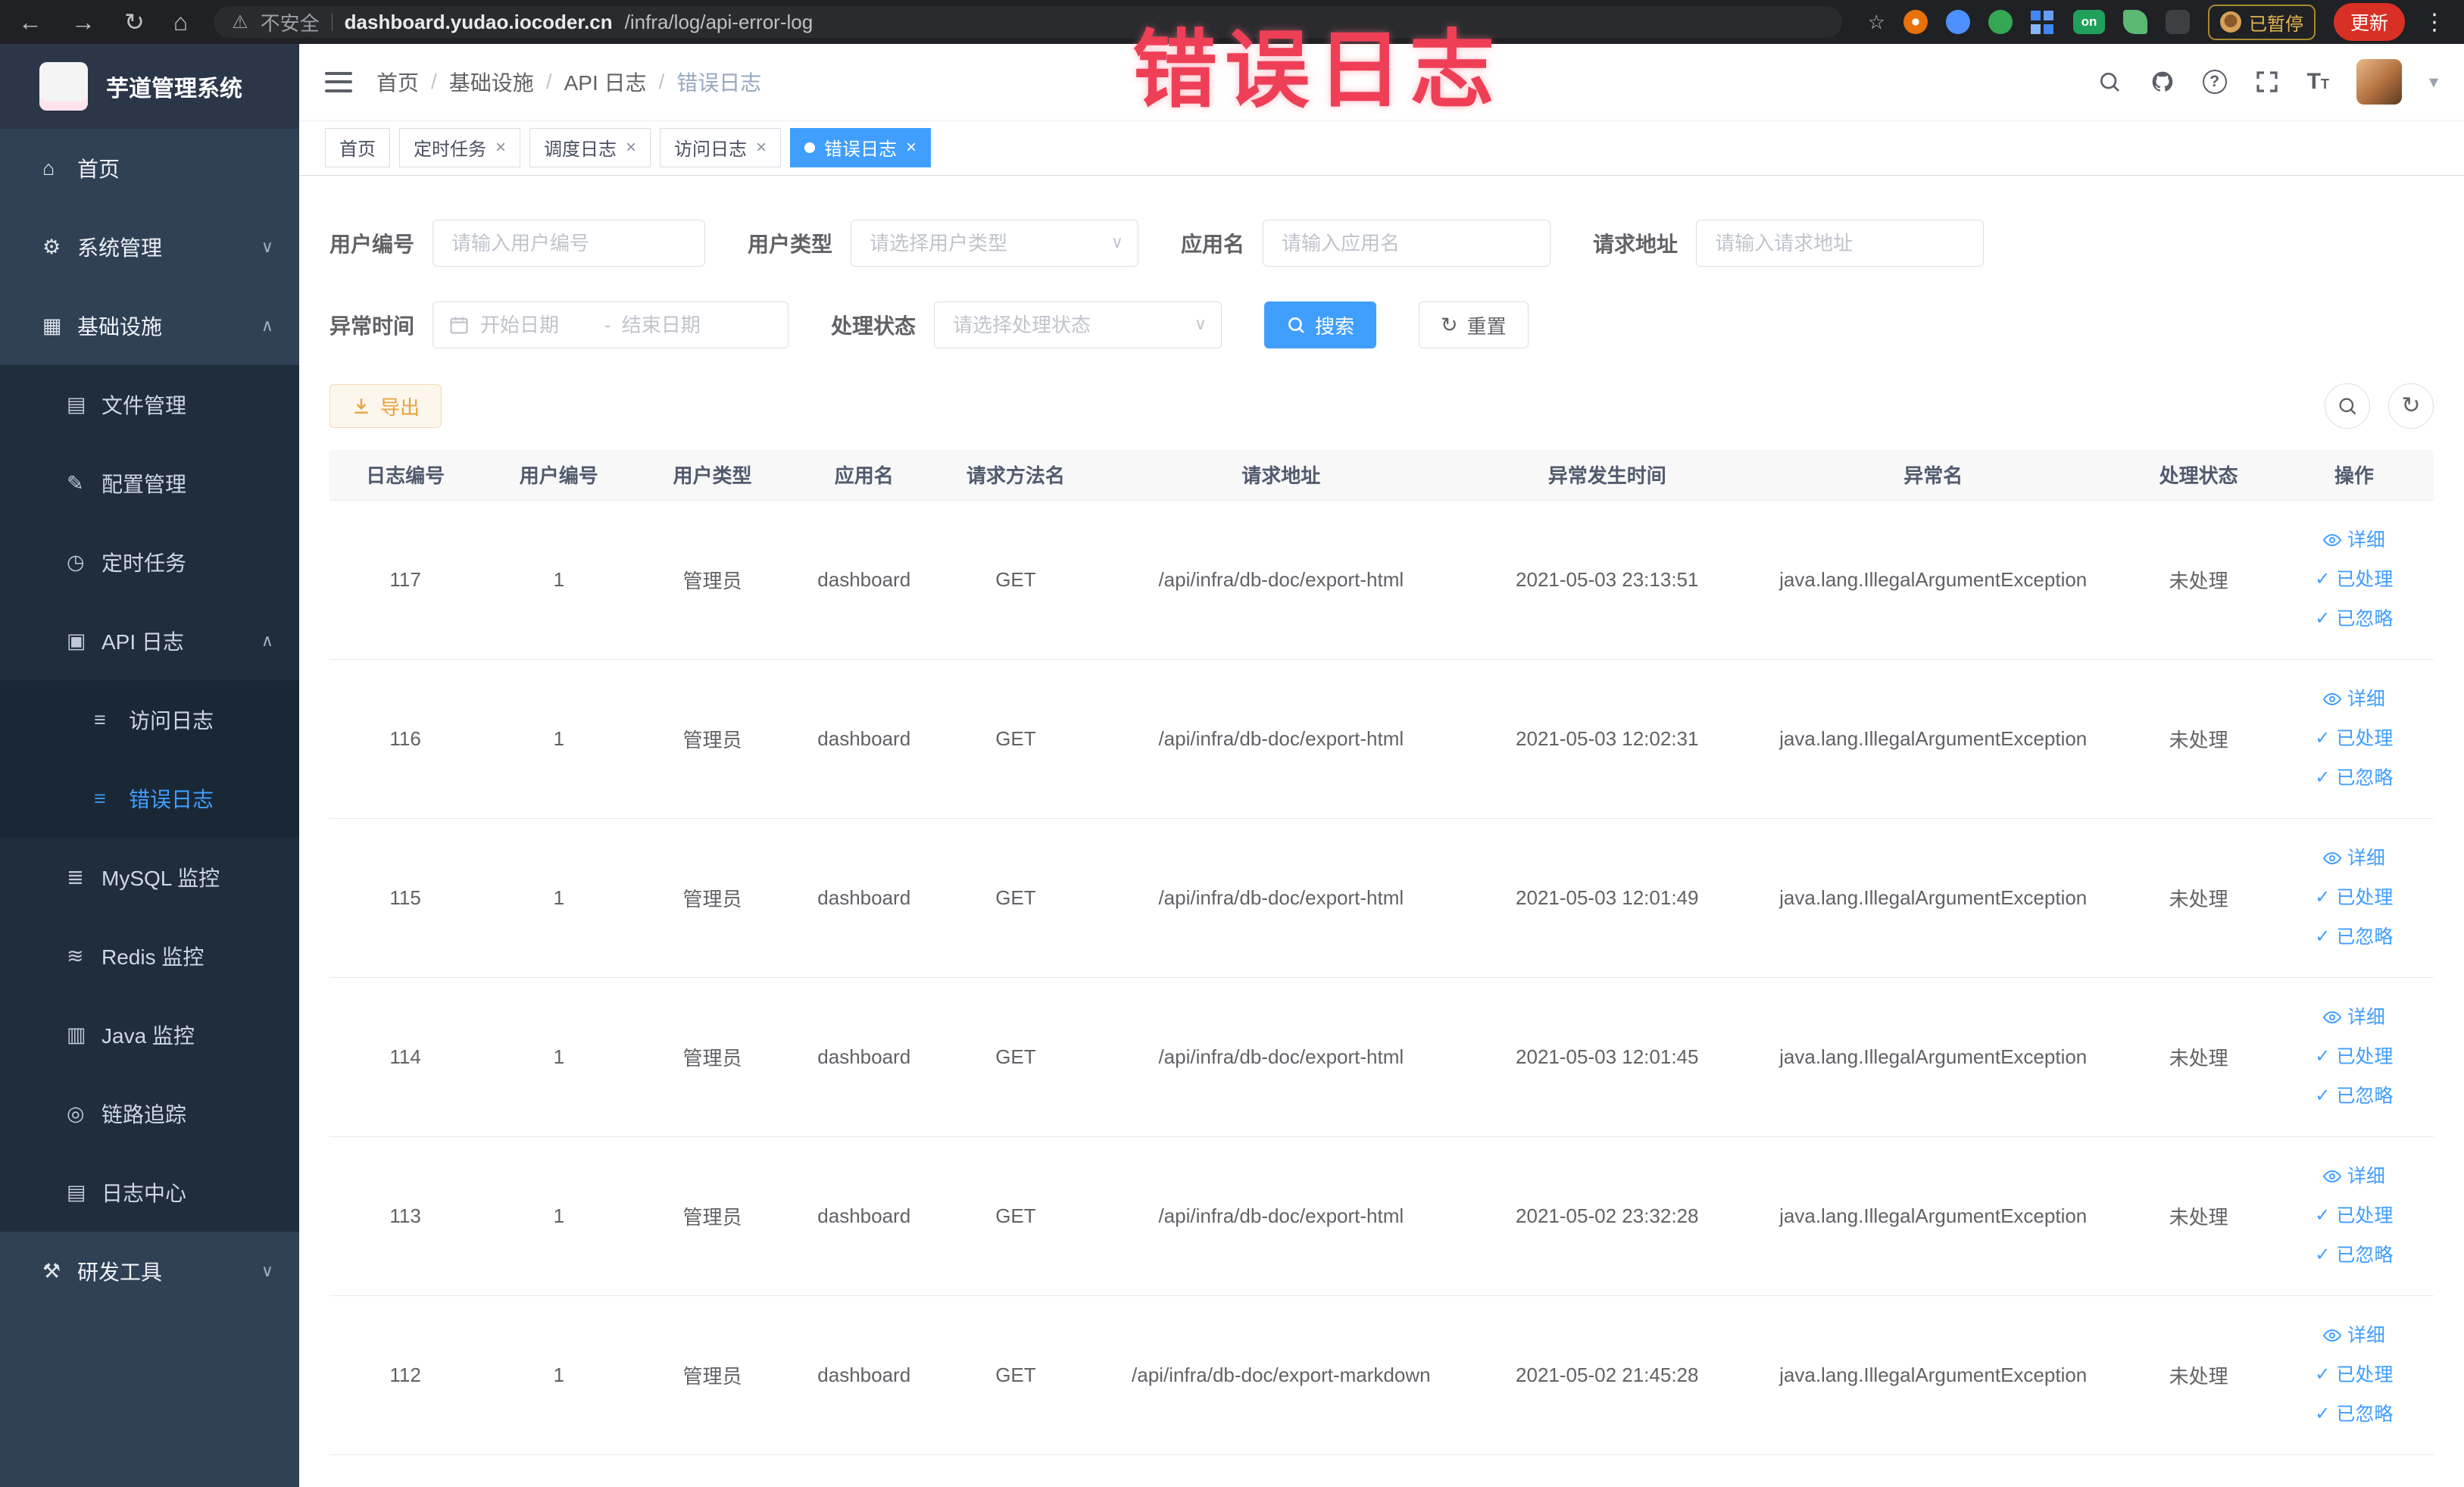 This screenshot has width=2464, height=1487. What do you see at coordinates (75, 955) in the screenshot?
I see `layers-icon: ≋` at bounding box center [75, 955].